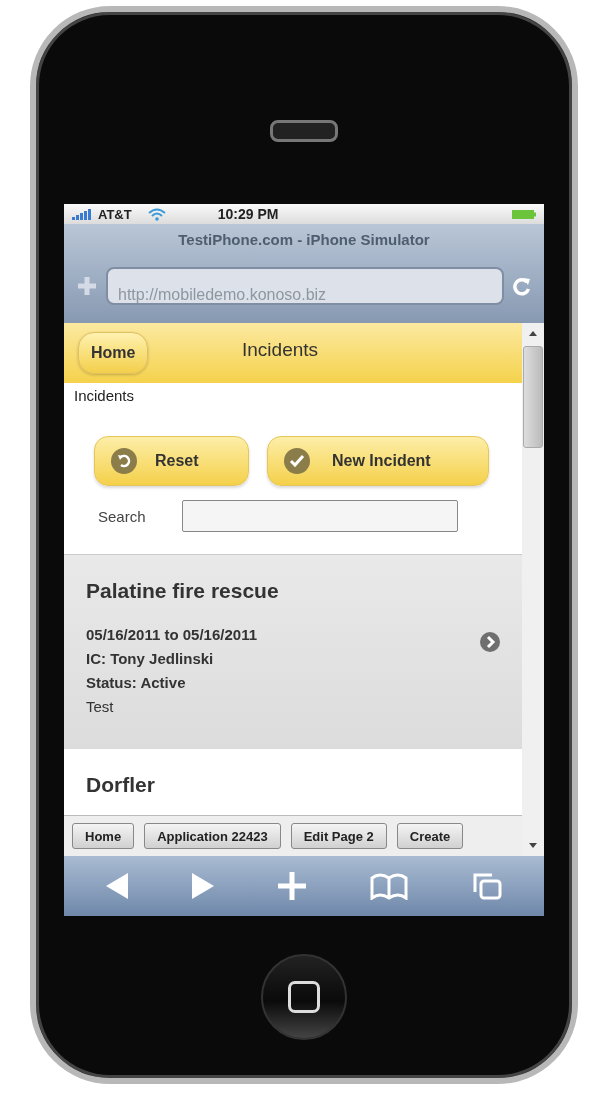 The height and width of the screenshot is (1094, 591). What do you see at coordinates (100, 707) in the screenshot?
I see `incident-note: Test` at bounding box center [100, 707].